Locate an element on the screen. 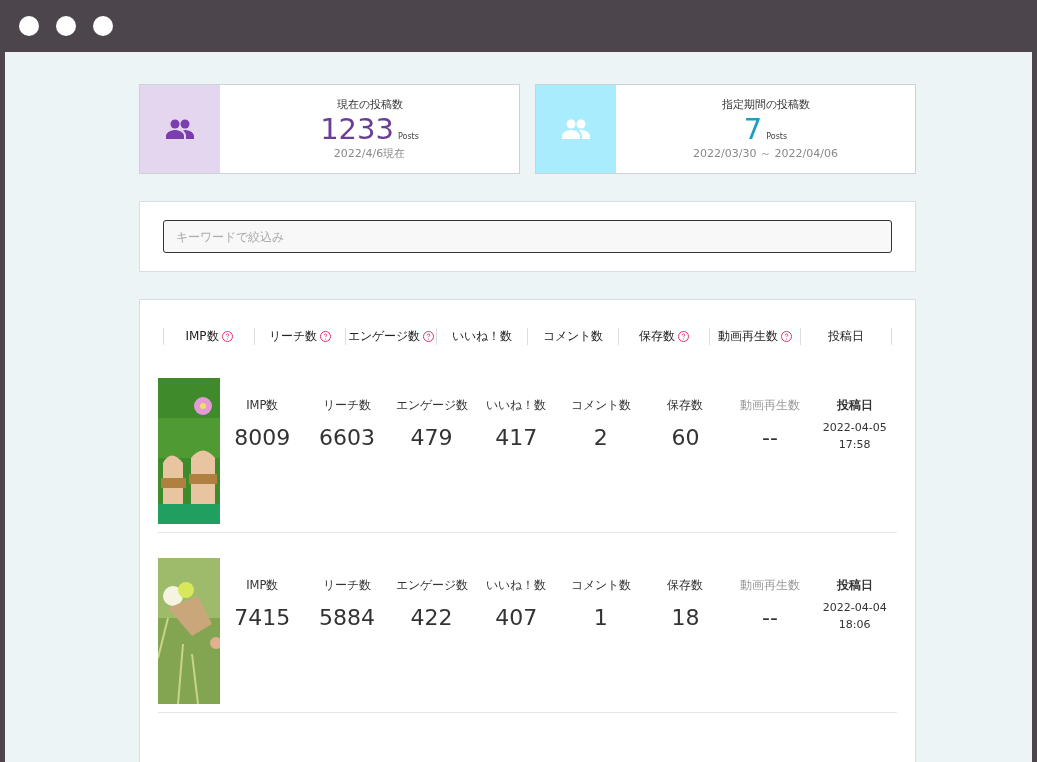  column-header: コメント数 is located at coordinates (573, 336).